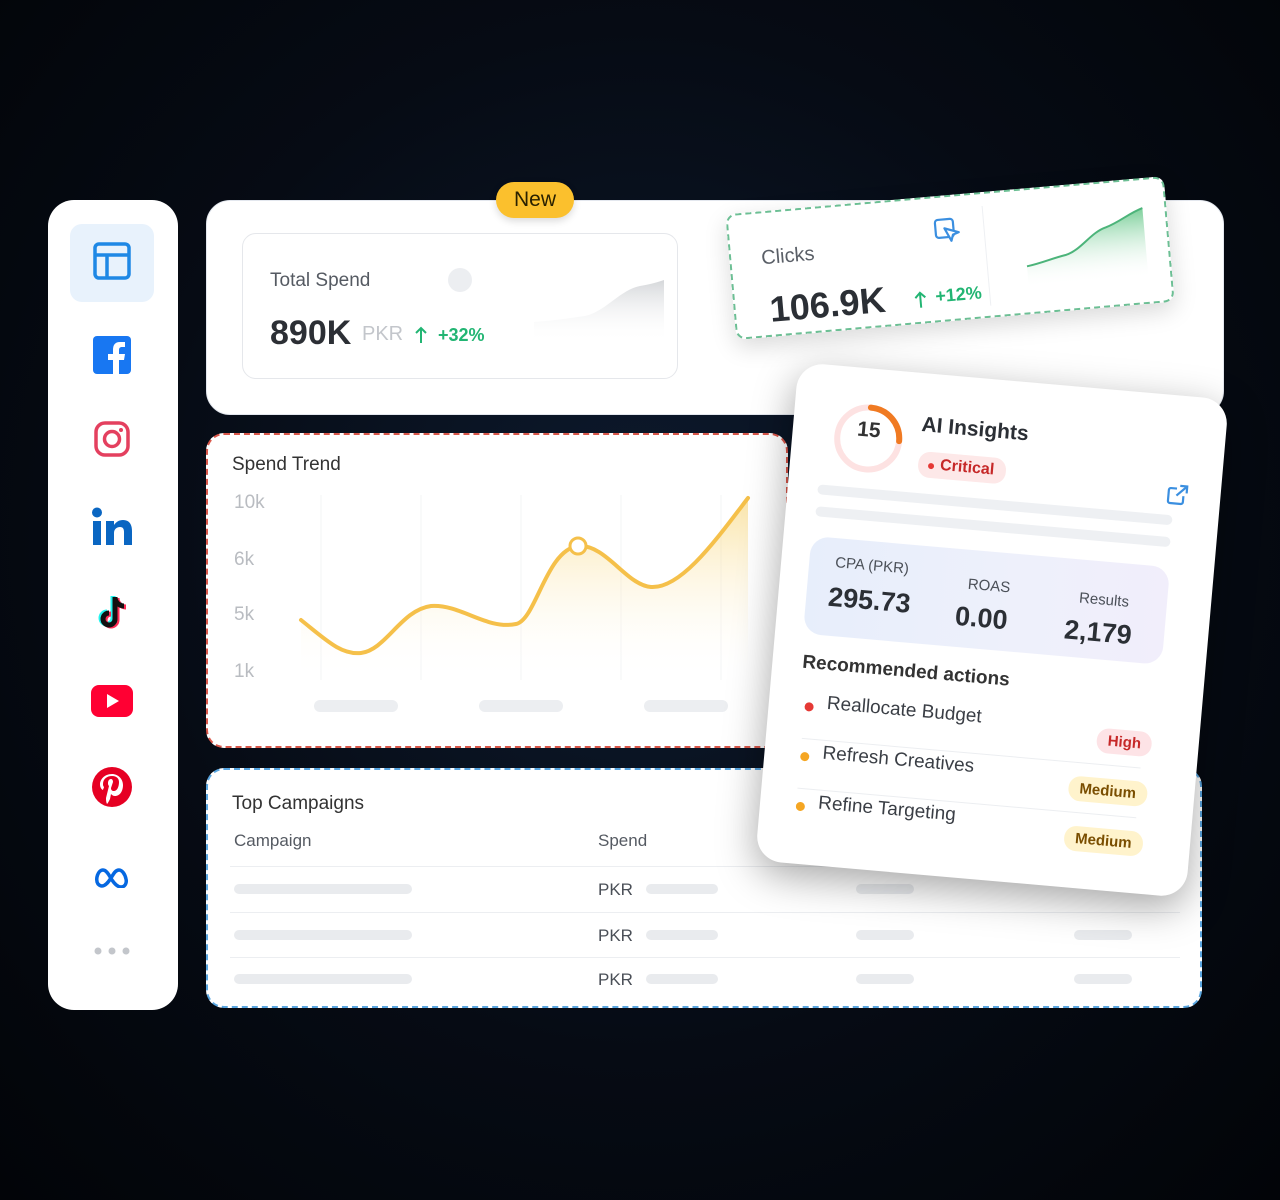 The height and width of the screenshot is (1200, 1280). Describe the element at coordinates (461, 335) in the screenshot. I see `total-spend-delta: +32%` at that location.